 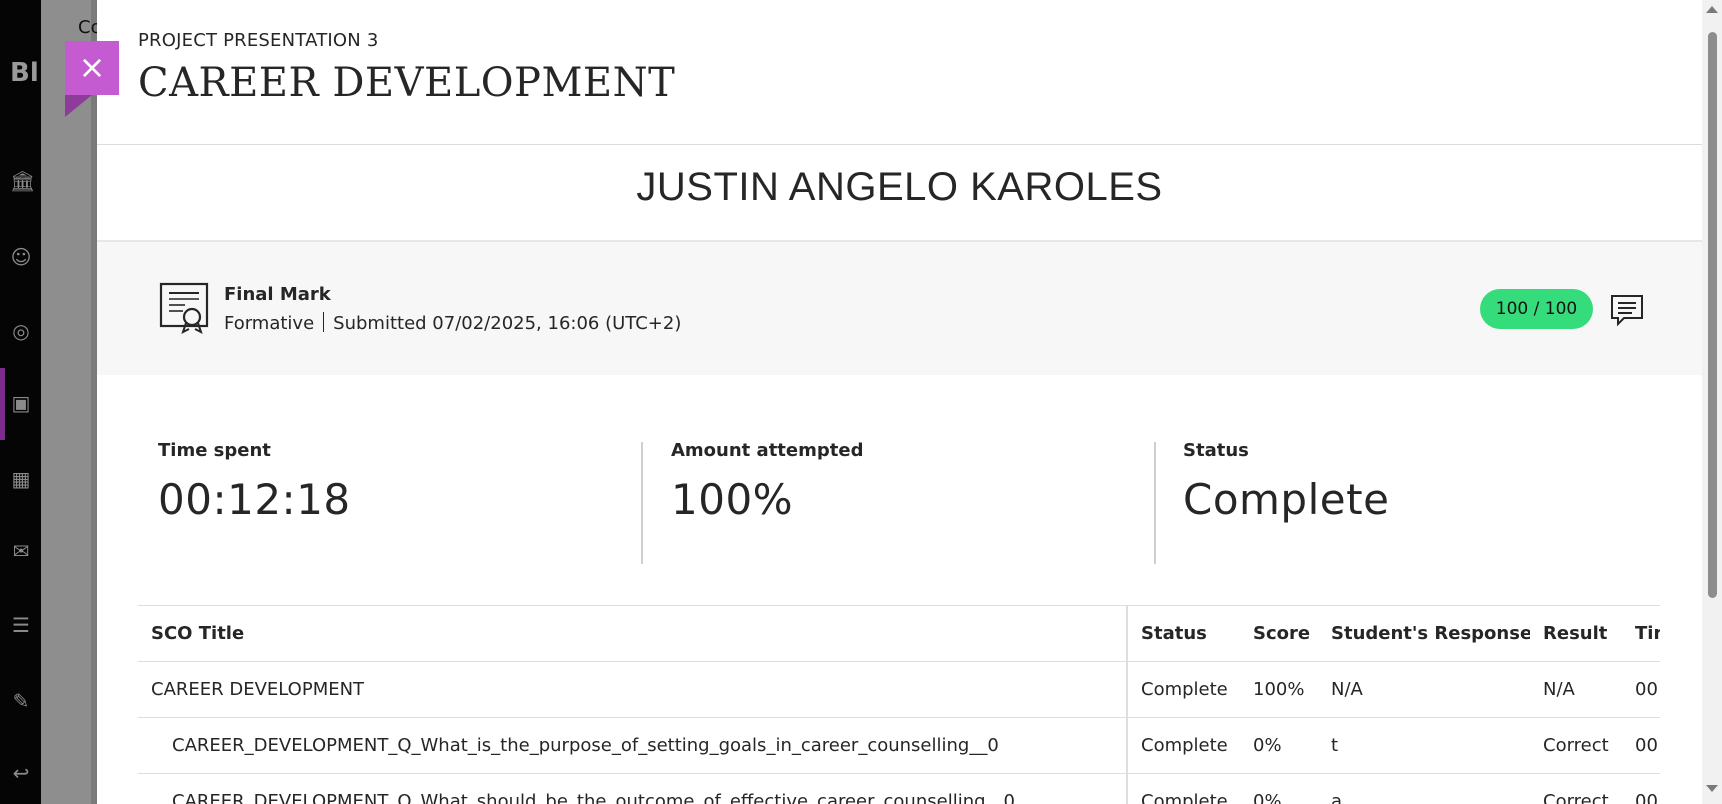 What do you see at coordinates (1536, 309) in the screenshot?
I see `score-badge: 100 / 100` at bounding box center [1536, 309].